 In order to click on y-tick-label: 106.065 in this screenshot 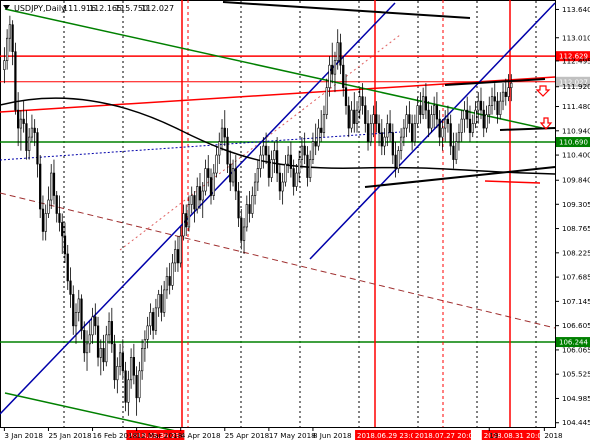, I will do `click(576, 349)`.